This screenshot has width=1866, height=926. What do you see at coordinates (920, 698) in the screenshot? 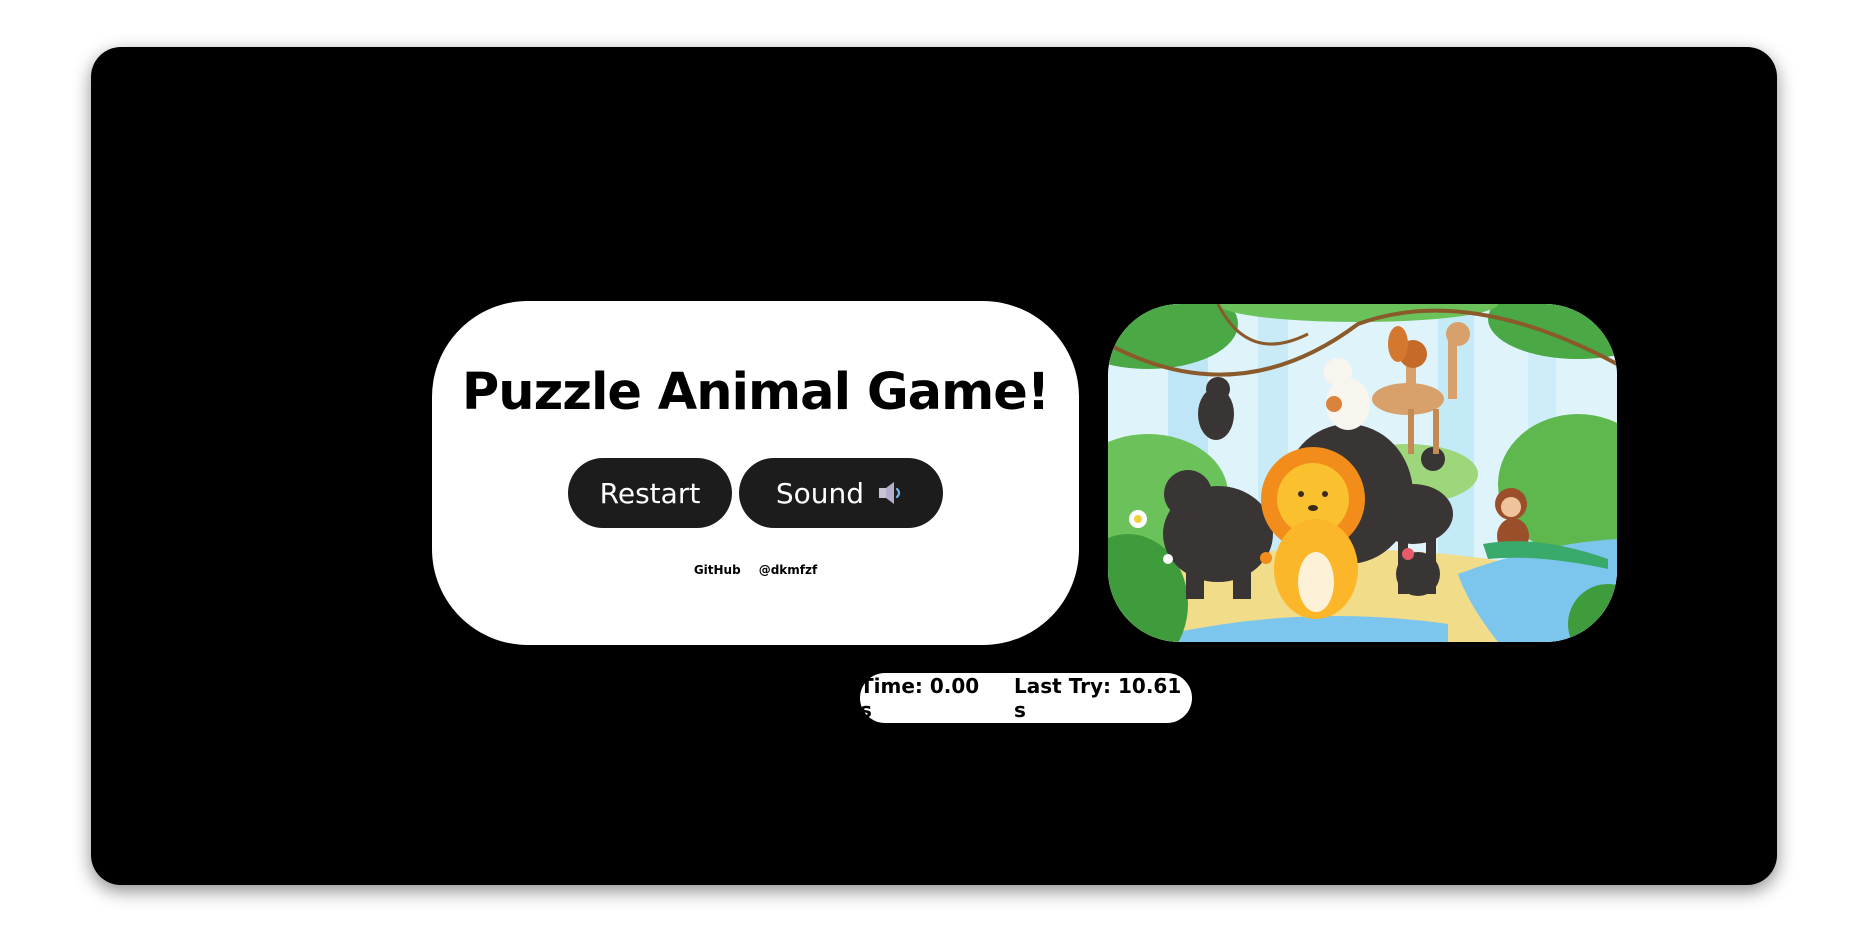
I see `time-display: Time: 0.00 s` at bounding box center [920, 698].